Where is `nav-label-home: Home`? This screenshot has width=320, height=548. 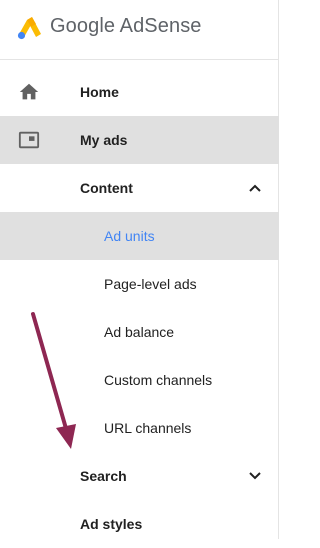
nav-label-home: Home is located at coordinates (99, 92).